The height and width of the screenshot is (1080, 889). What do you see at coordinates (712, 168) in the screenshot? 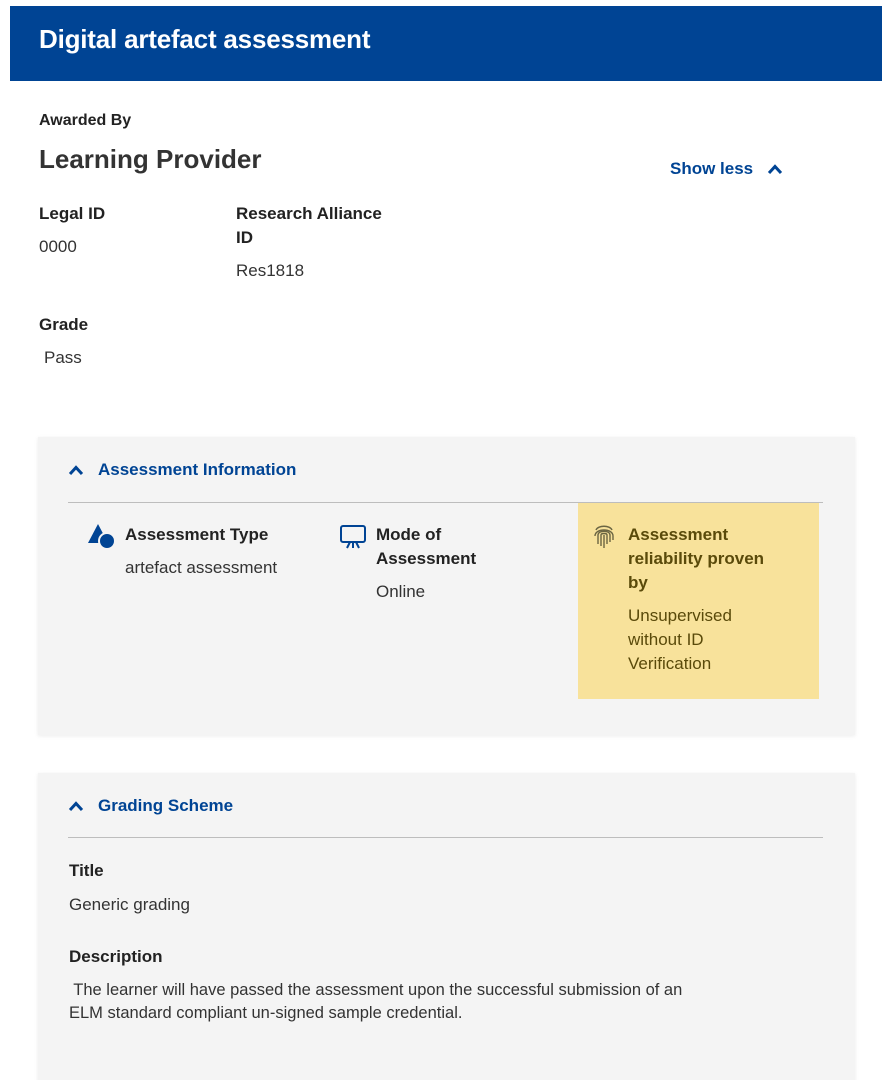
I see `show-less-label: Show less` at bounding box center [712, 168].